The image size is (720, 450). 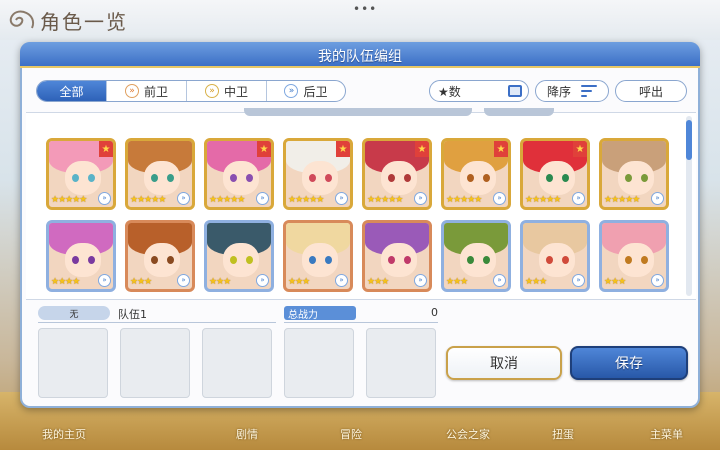 I want to click on front-chevron-icon: », so click(x=131, y=91).